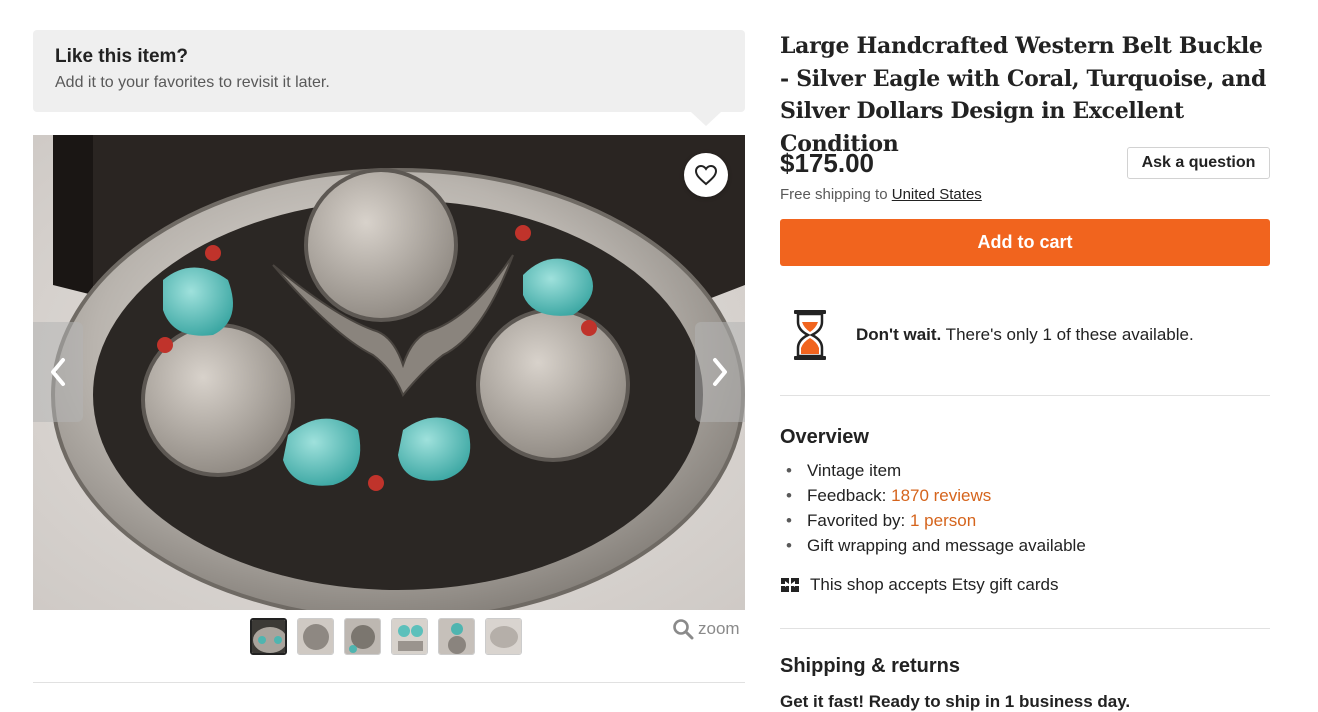  I want to click on vintage-label: Vintage item, so click(854, 470).